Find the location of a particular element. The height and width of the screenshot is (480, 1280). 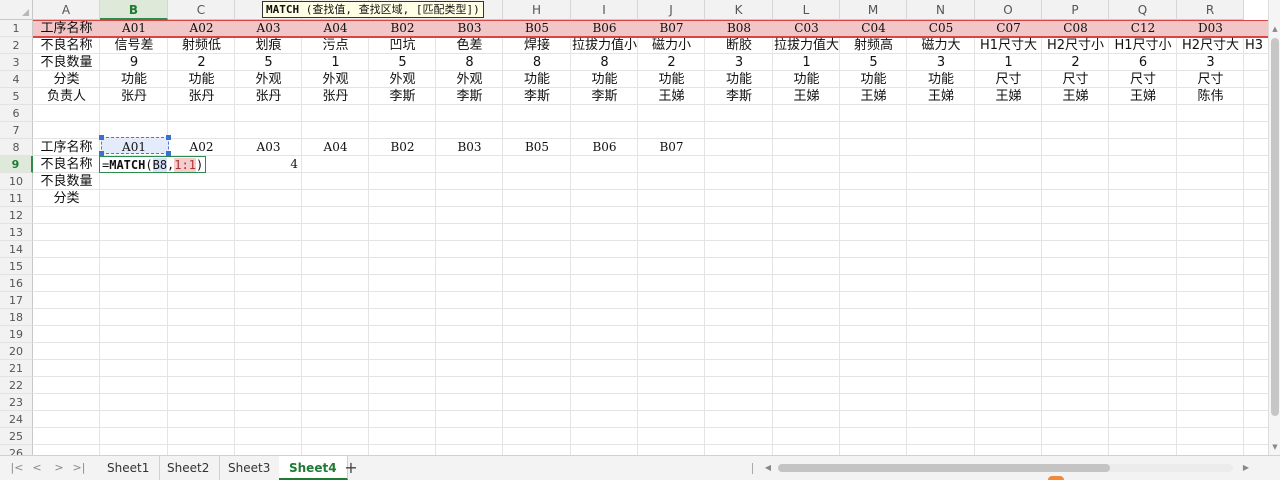

tab-sheet4: Sheet4 is located at coordinates (313, 468).